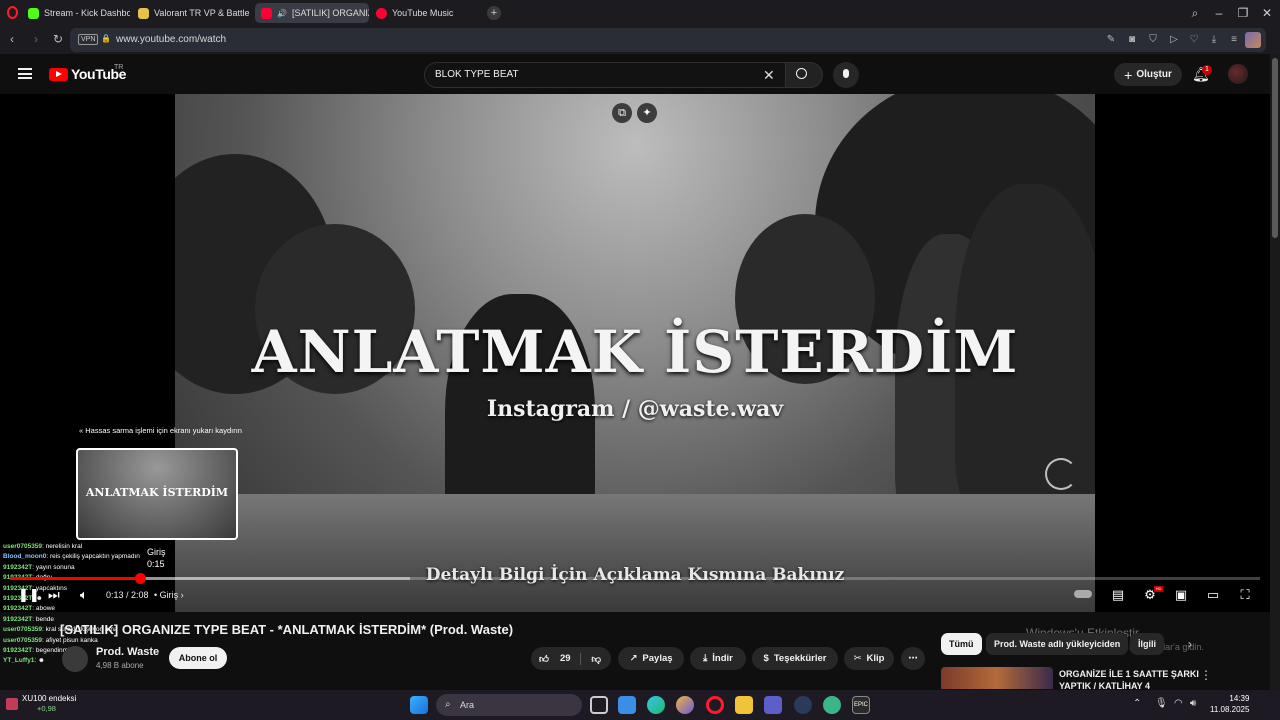 The width and height of the screenshot is (1280, 720). Describe the element at coordinates (509, 705) in the screenshot. I see `taskbar-search: ⌕ Ara` at that location.